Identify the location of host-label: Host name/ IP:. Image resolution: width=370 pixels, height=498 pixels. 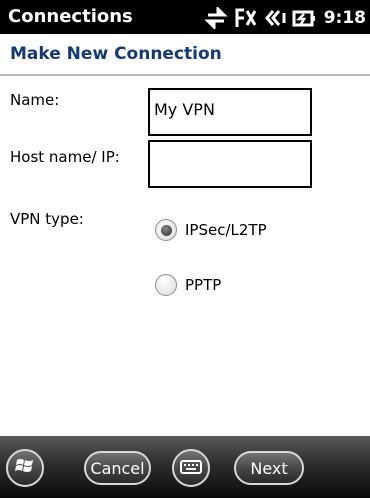
(65, 157).